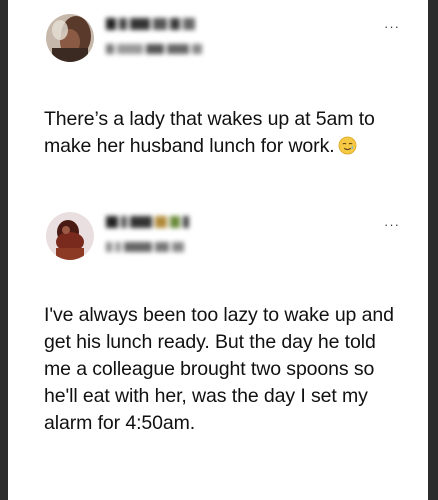 This screenshot has width=438, height=500. What do you see at coordinates (347, 145) in the screenshot?
I see `tear-smile-emoji-icon` at bounding box center [347, 145].